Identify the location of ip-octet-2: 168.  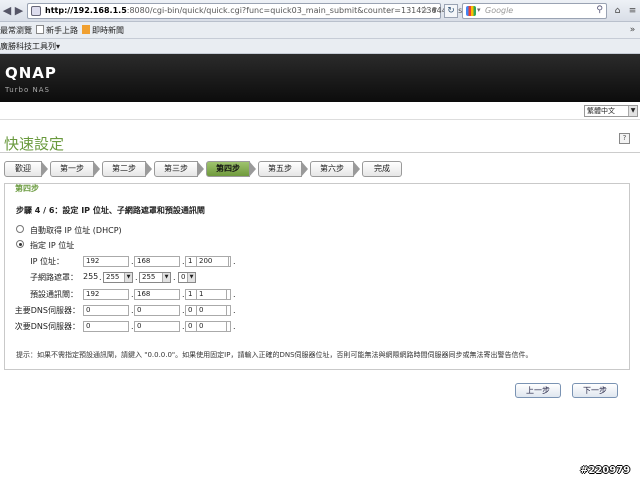
(157, 261).